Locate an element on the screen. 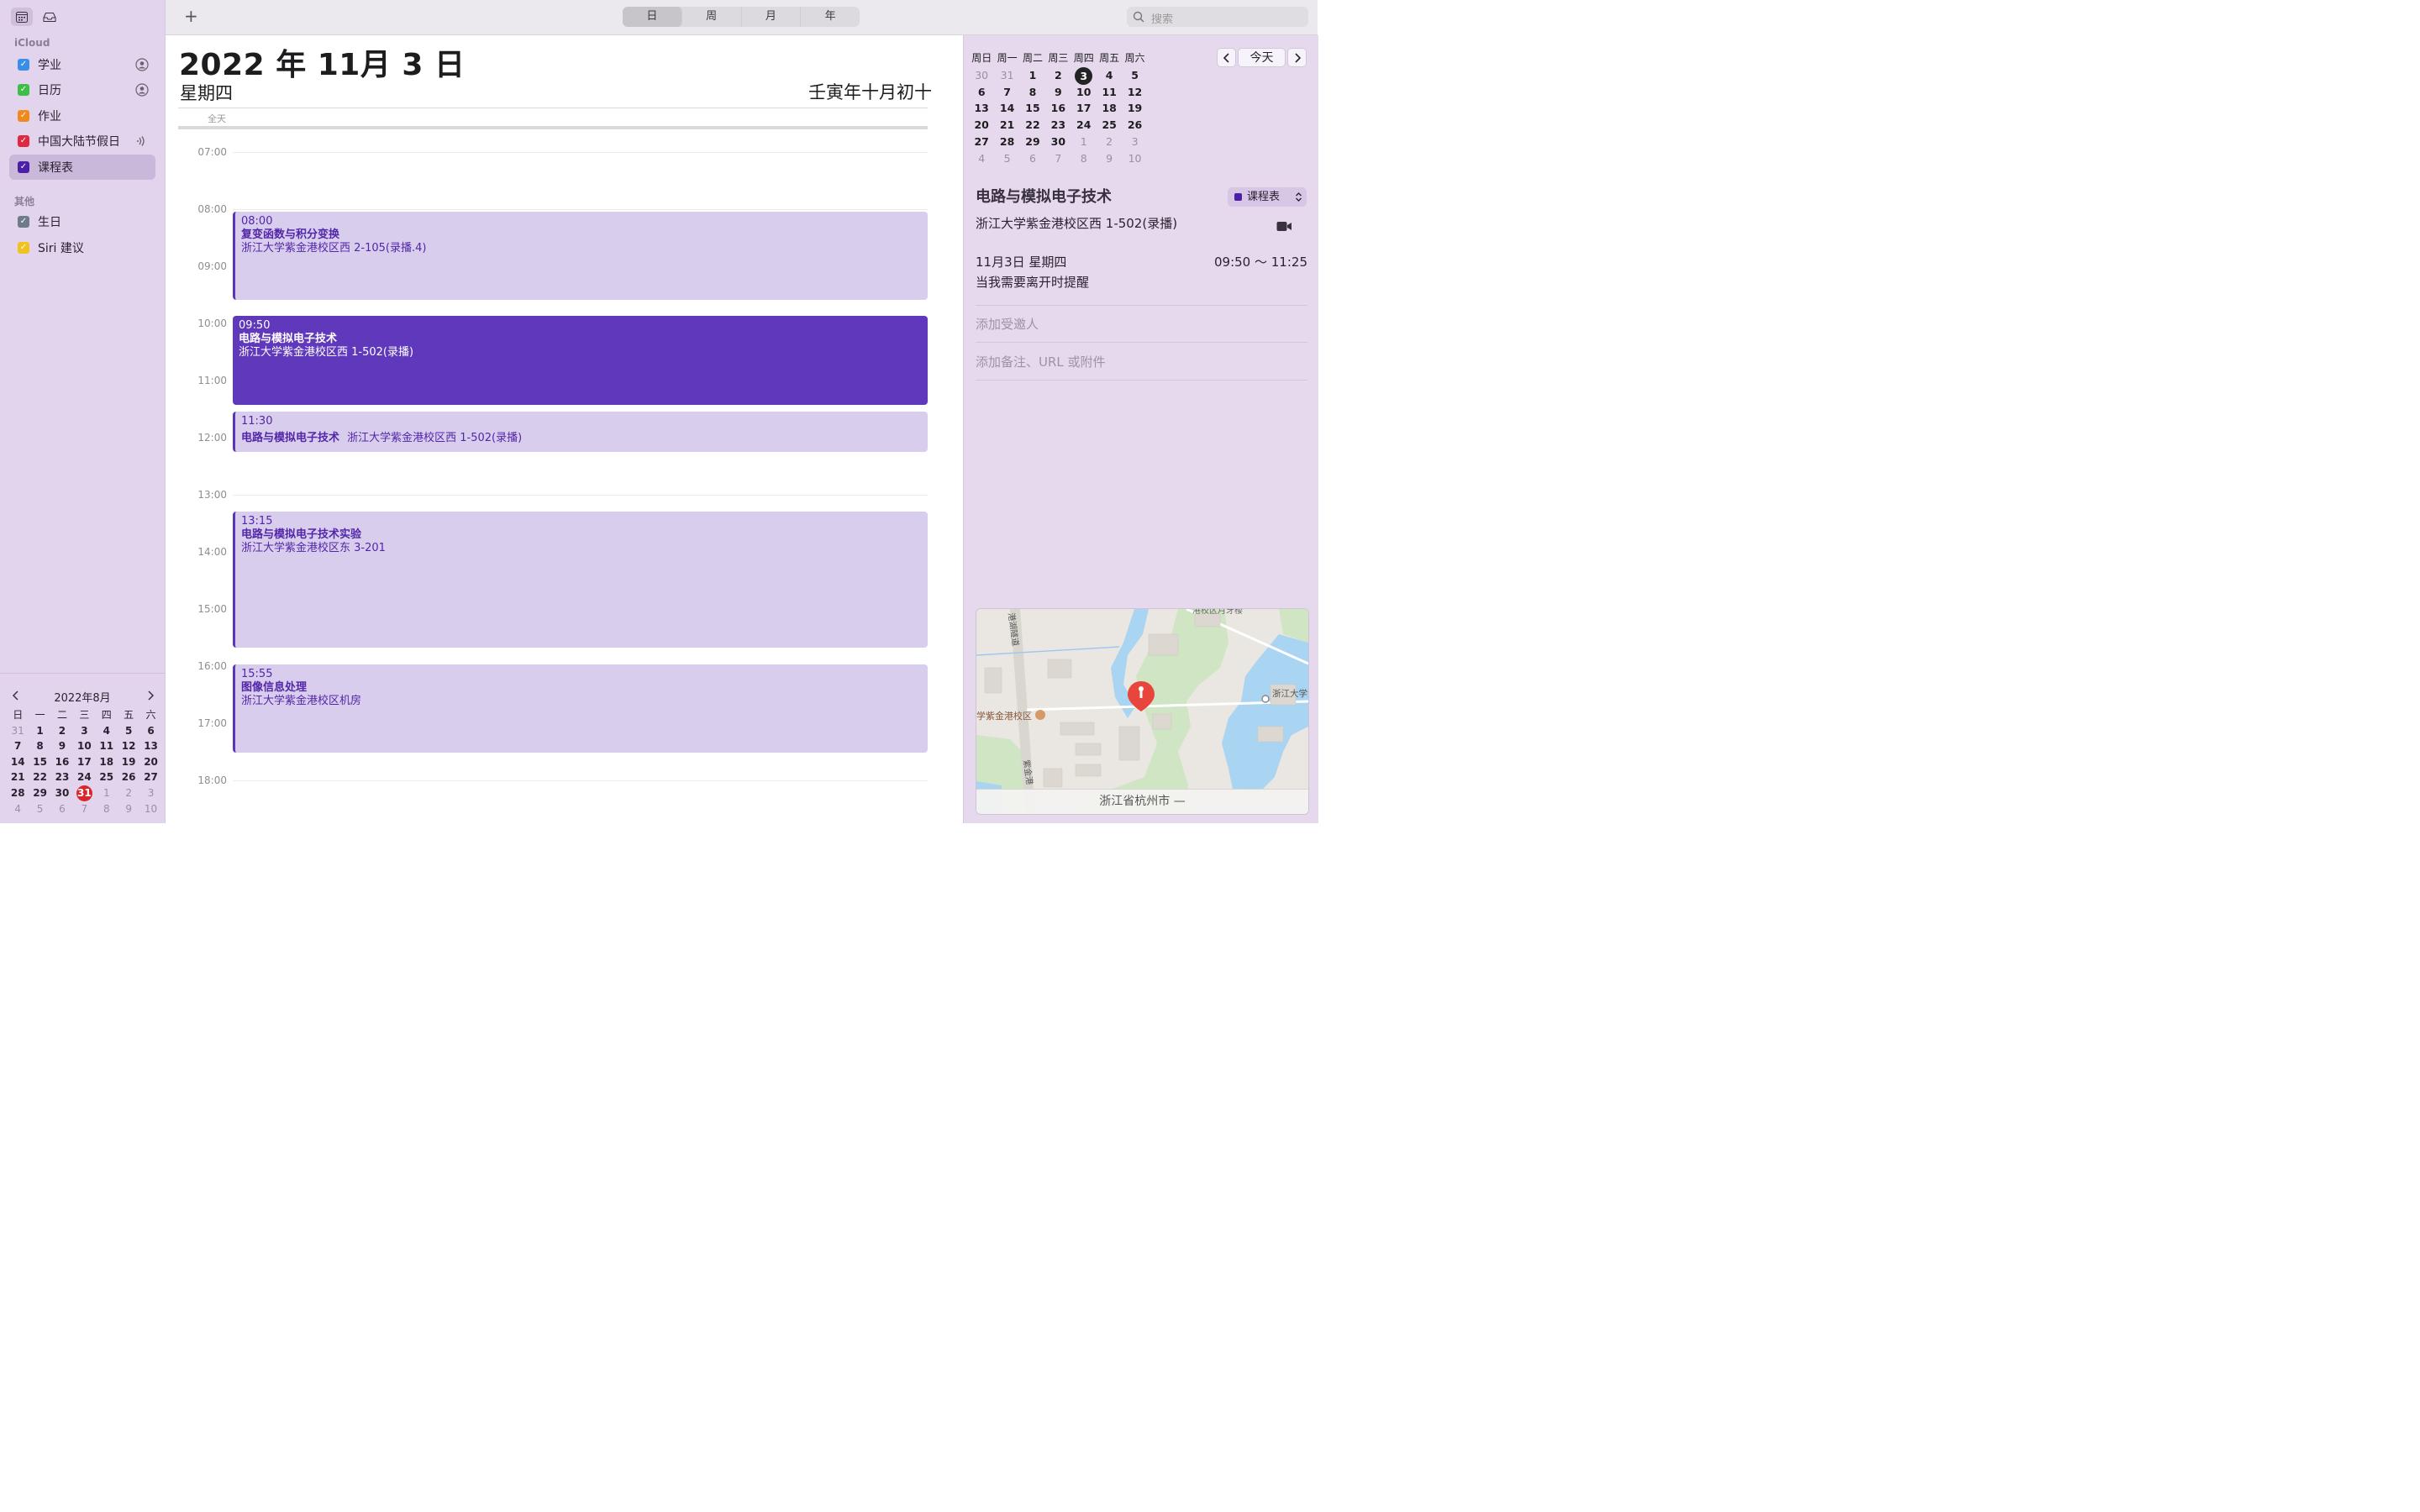 The image size is (2420, 1512). mini-calendar-day: 28 is located at coordinates (1006, 142).